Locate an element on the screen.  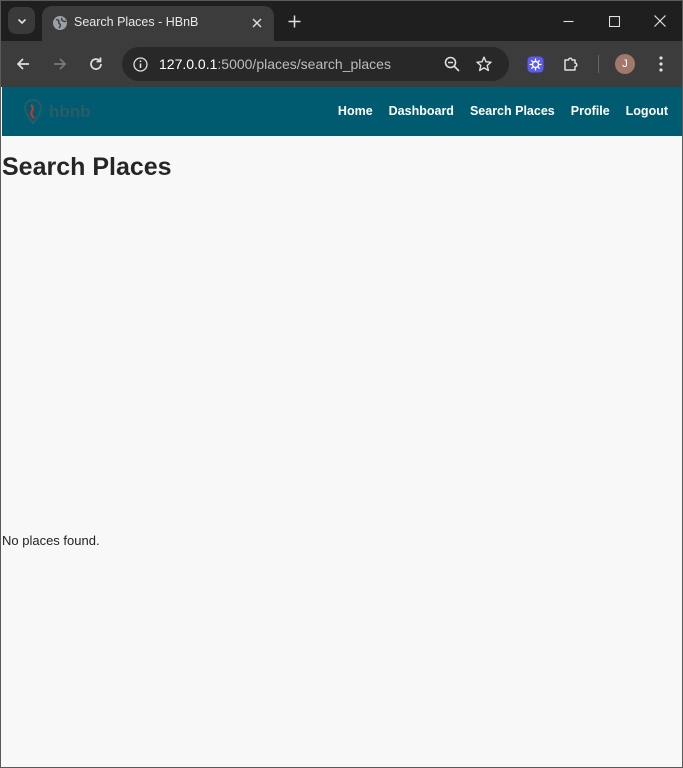
reload-button is located at coordinates (96, 64).